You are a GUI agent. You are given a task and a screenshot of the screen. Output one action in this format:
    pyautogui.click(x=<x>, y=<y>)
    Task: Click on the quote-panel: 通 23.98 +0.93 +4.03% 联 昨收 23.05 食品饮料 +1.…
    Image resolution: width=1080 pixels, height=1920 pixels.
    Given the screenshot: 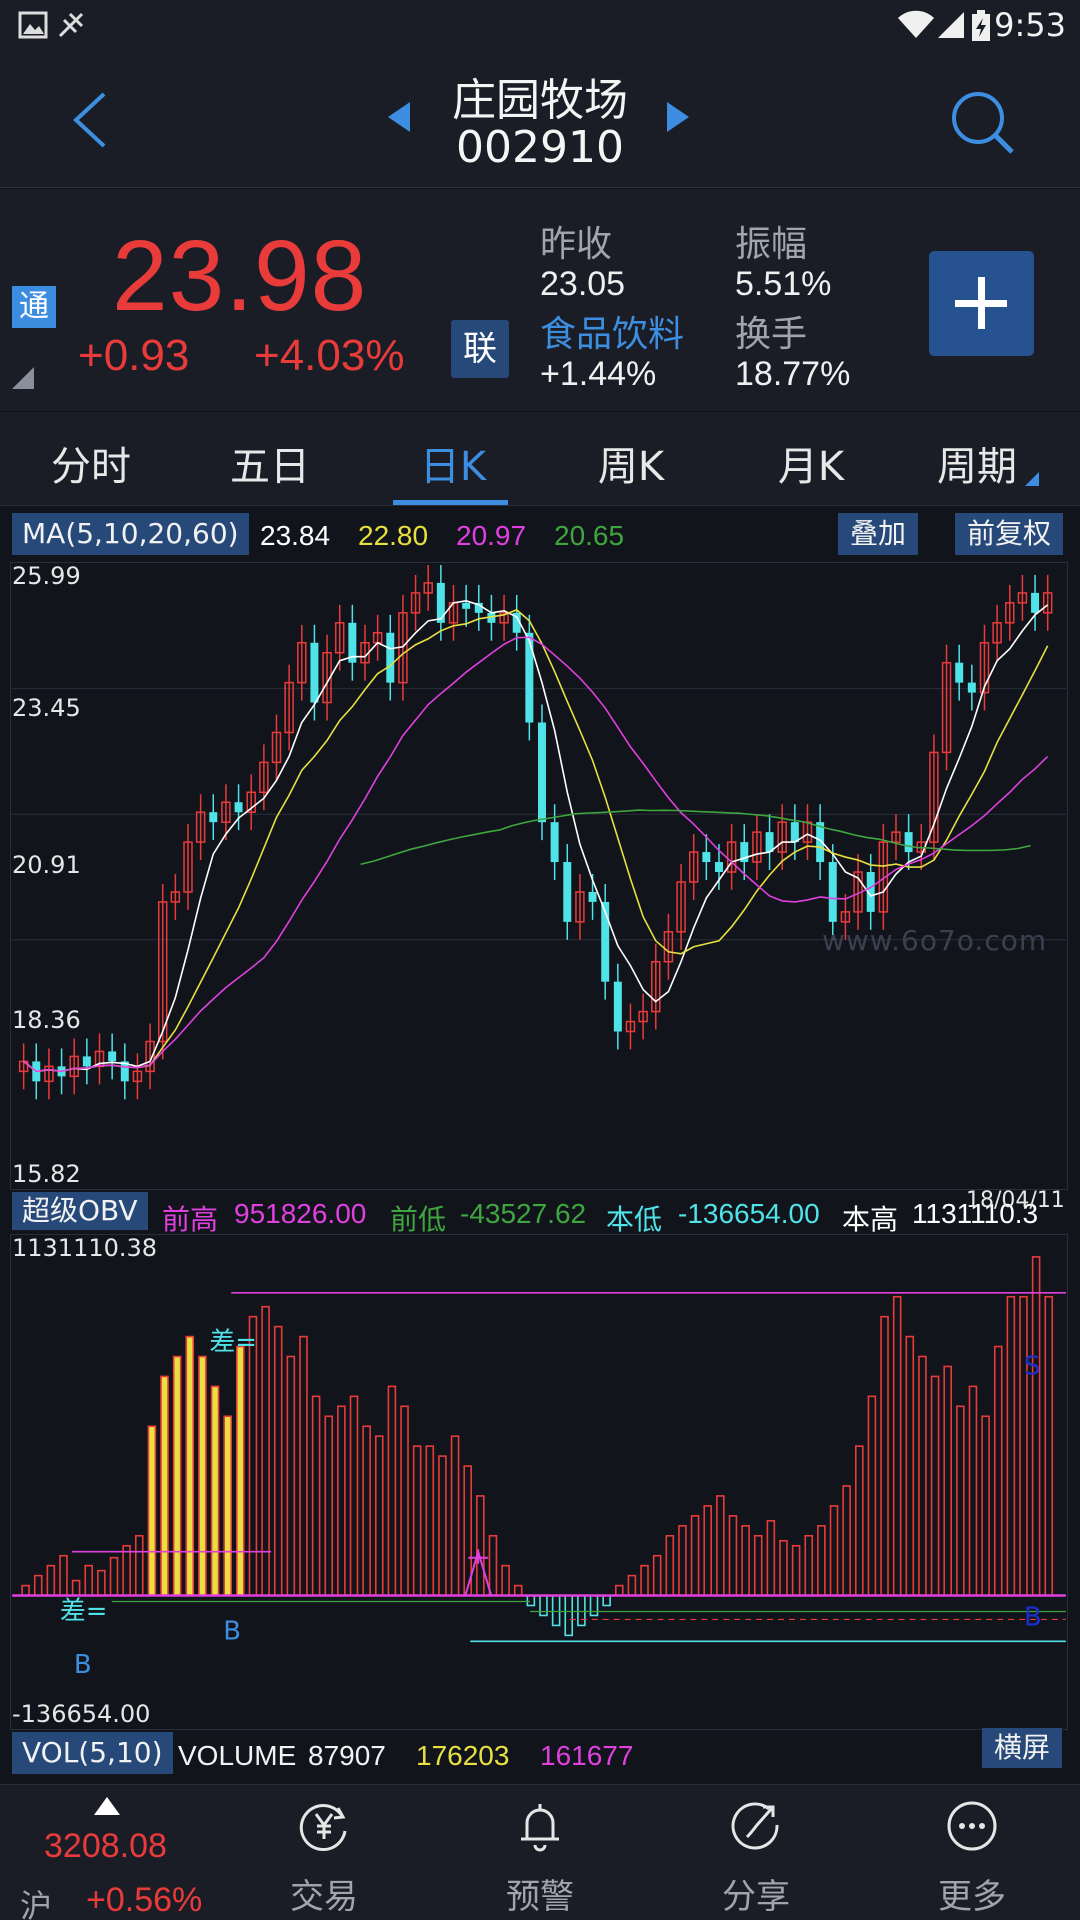 What is the action you would take?
    pyautogui.click(x=540, y=300)
    